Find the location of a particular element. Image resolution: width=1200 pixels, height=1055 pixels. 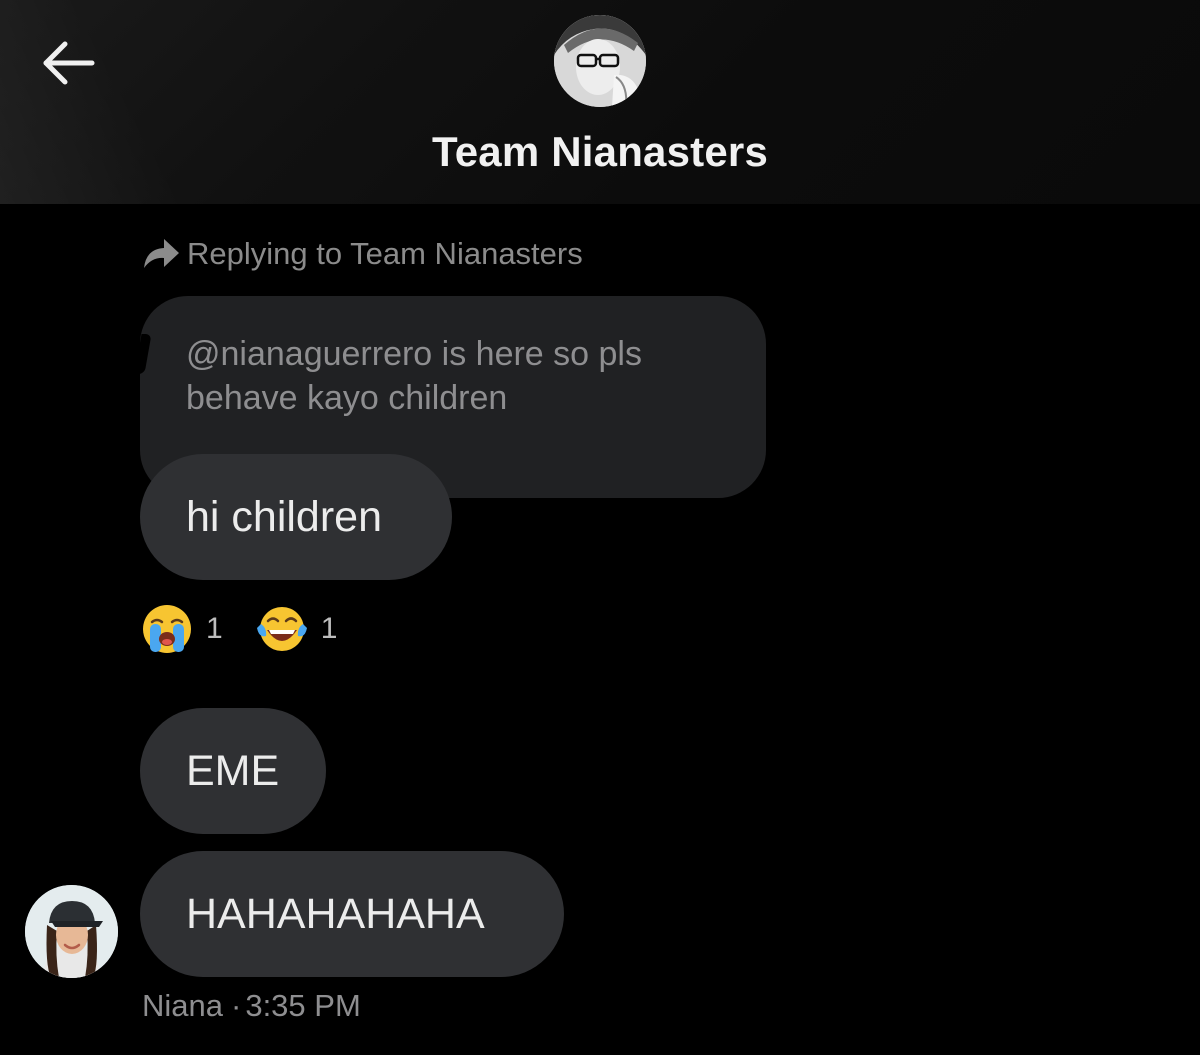

message-timestamp: 3:35 PM is located at coordinates (303, 1005).